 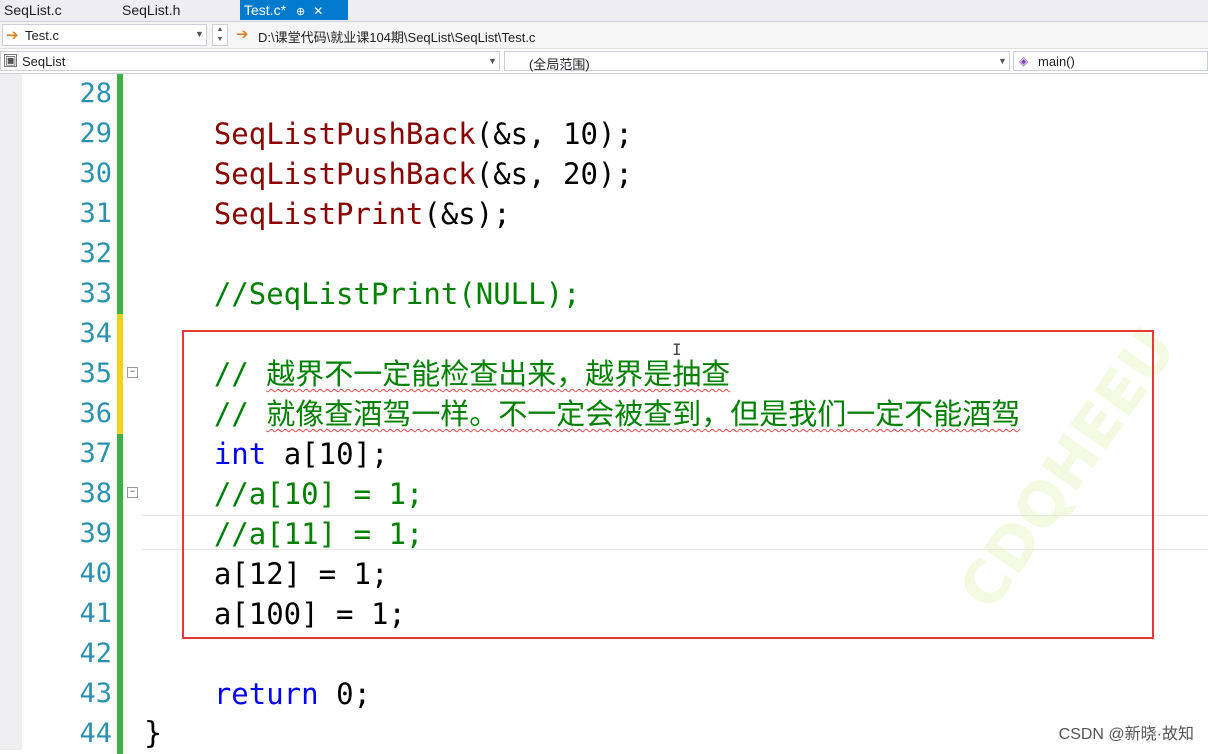 I want to click on code-token: (&s, 20);, so click(x=554, y=174).